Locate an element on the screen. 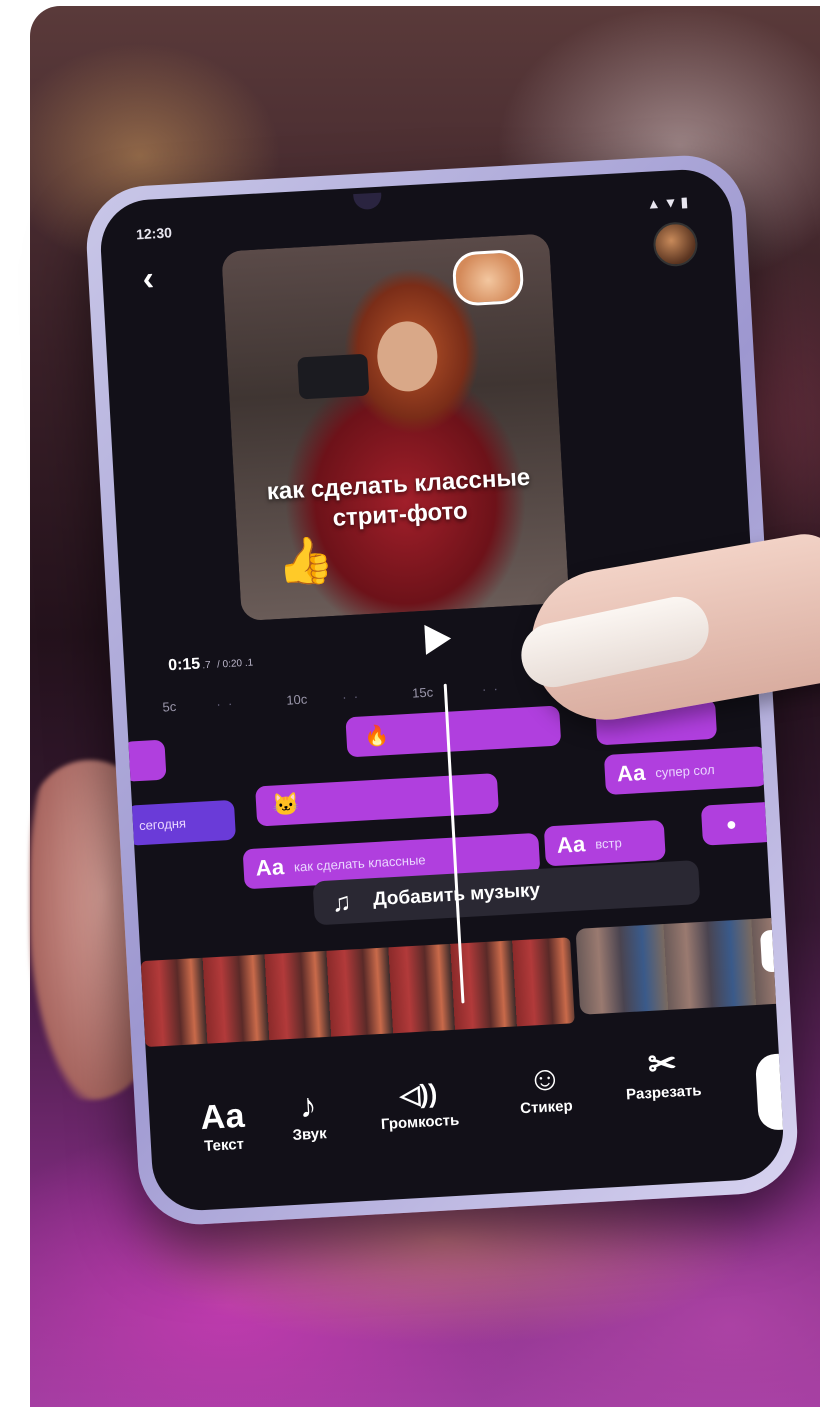  toolbar-text-label: Текст is located at coordinates (224, 1145).